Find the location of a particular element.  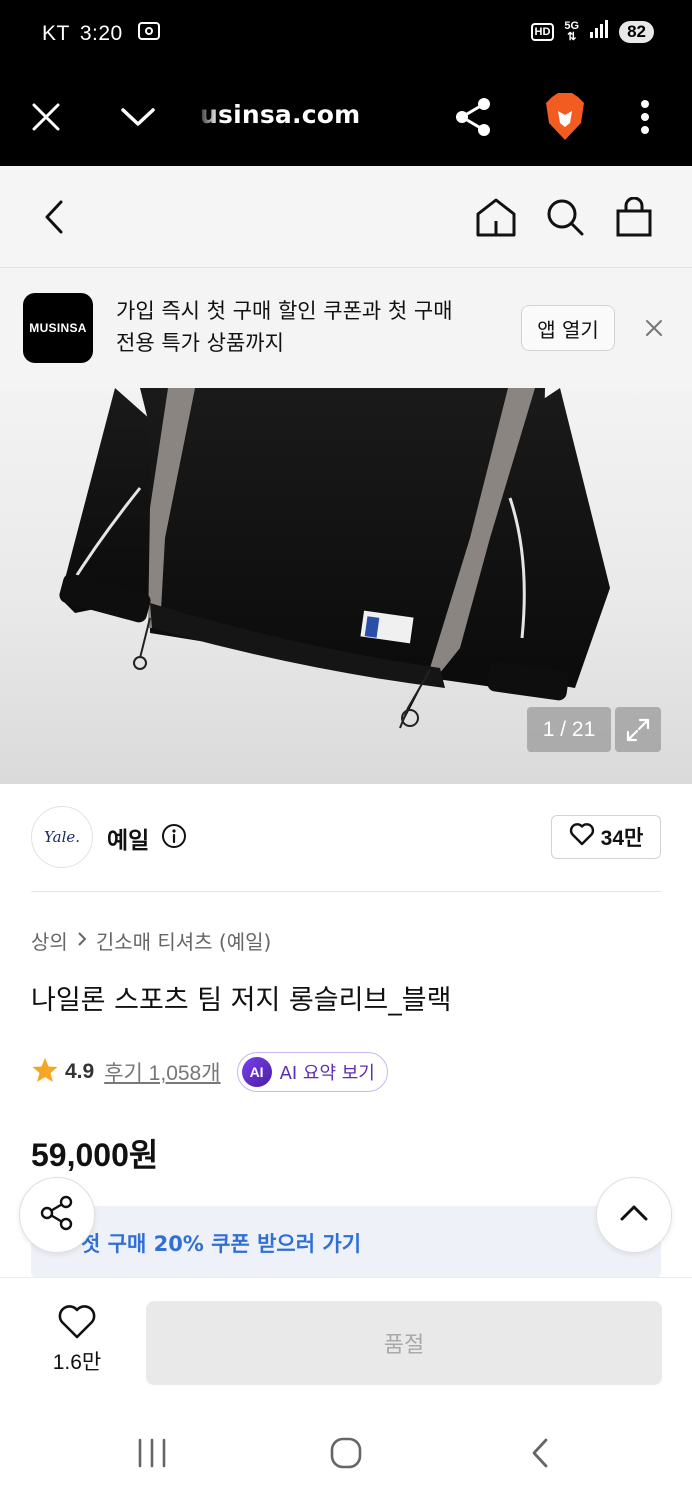

brand-like-count: 34만 is located at coordinates (622, 838).